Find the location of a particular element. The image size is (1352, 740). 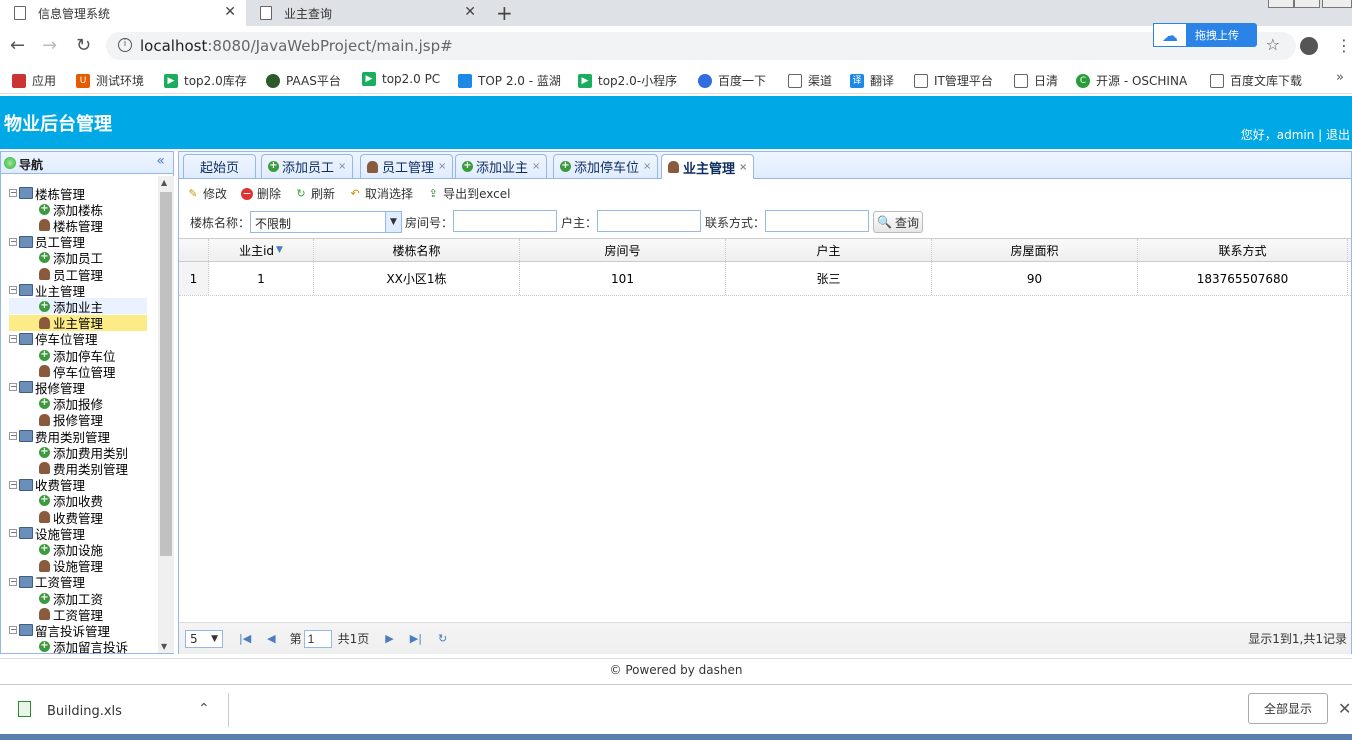

room-input is located at coordinates (505, 221).